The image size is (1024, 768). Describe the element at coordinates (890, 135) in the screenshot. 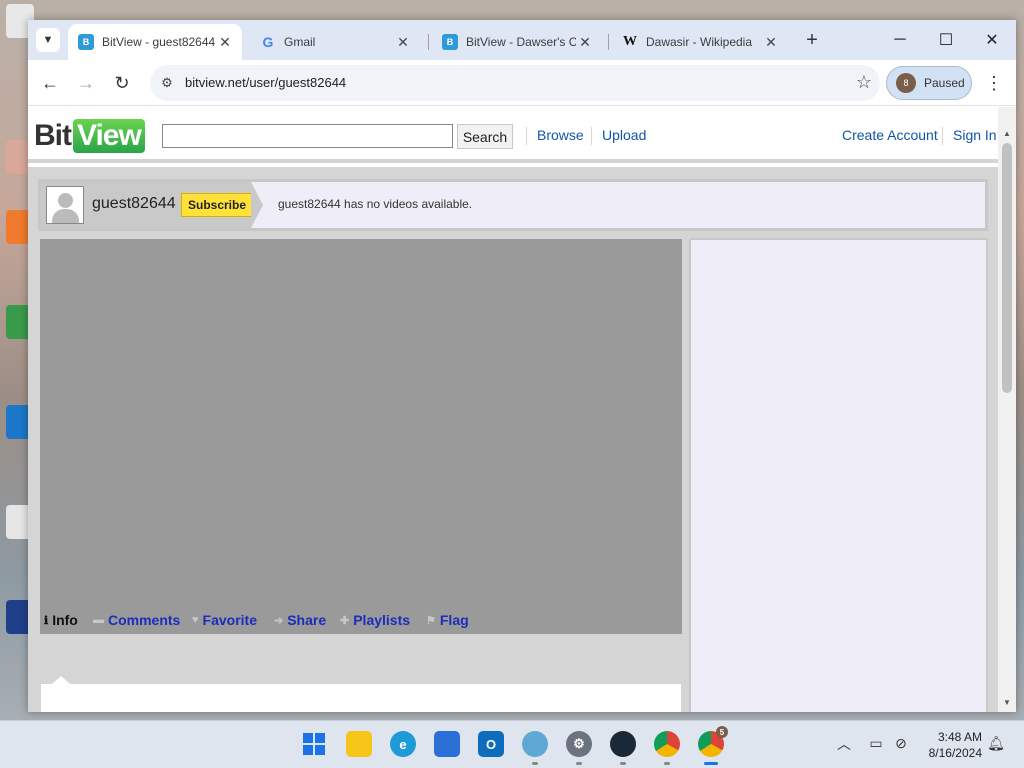

I see `create-account-link: Create Account` at that location.